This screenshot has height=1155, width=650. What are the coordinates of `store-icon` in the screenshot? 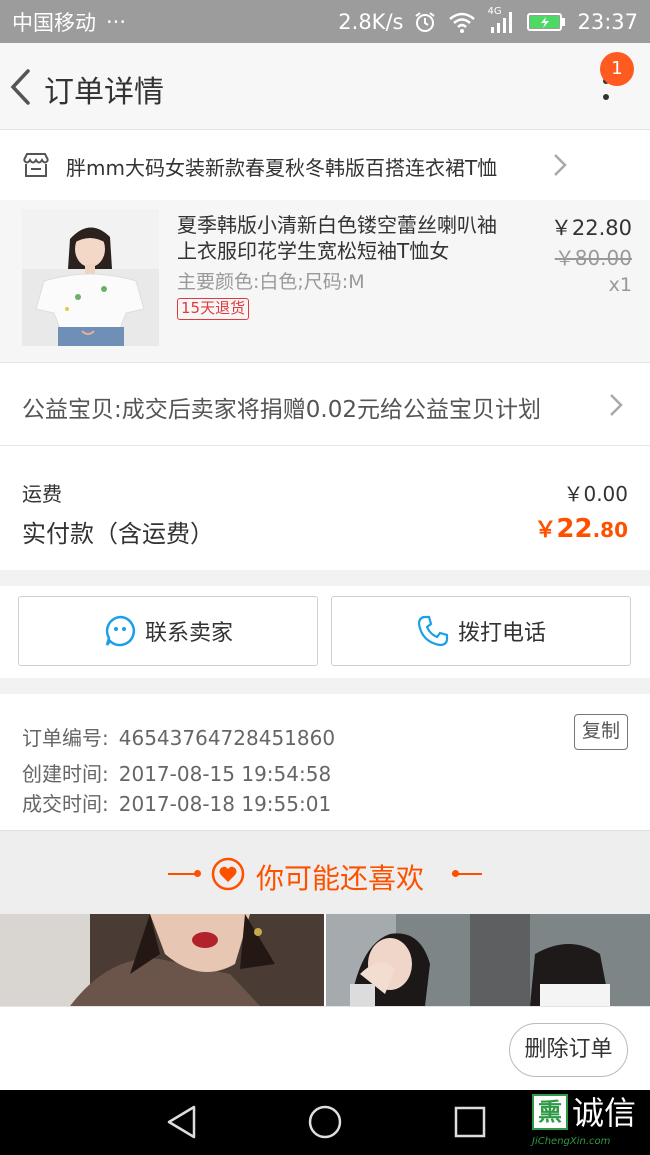 It's located at (36, 165).